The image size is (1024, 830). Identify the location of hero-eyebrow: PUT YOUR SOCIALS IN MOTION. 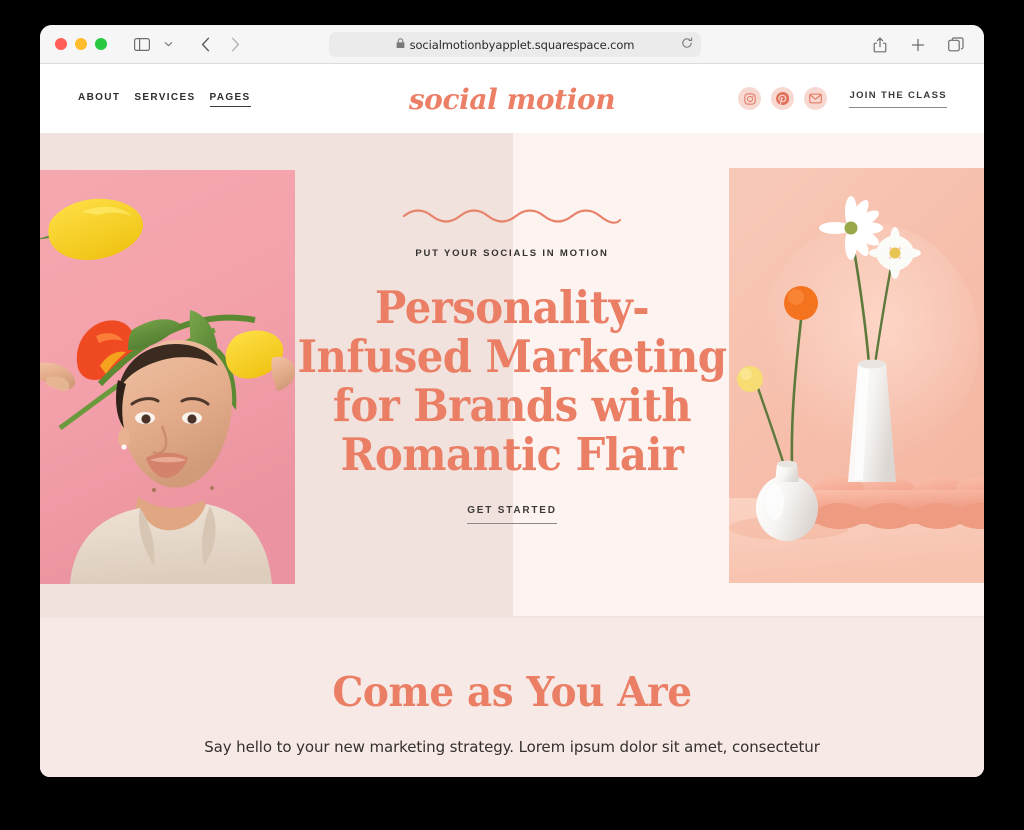
(512, 253).